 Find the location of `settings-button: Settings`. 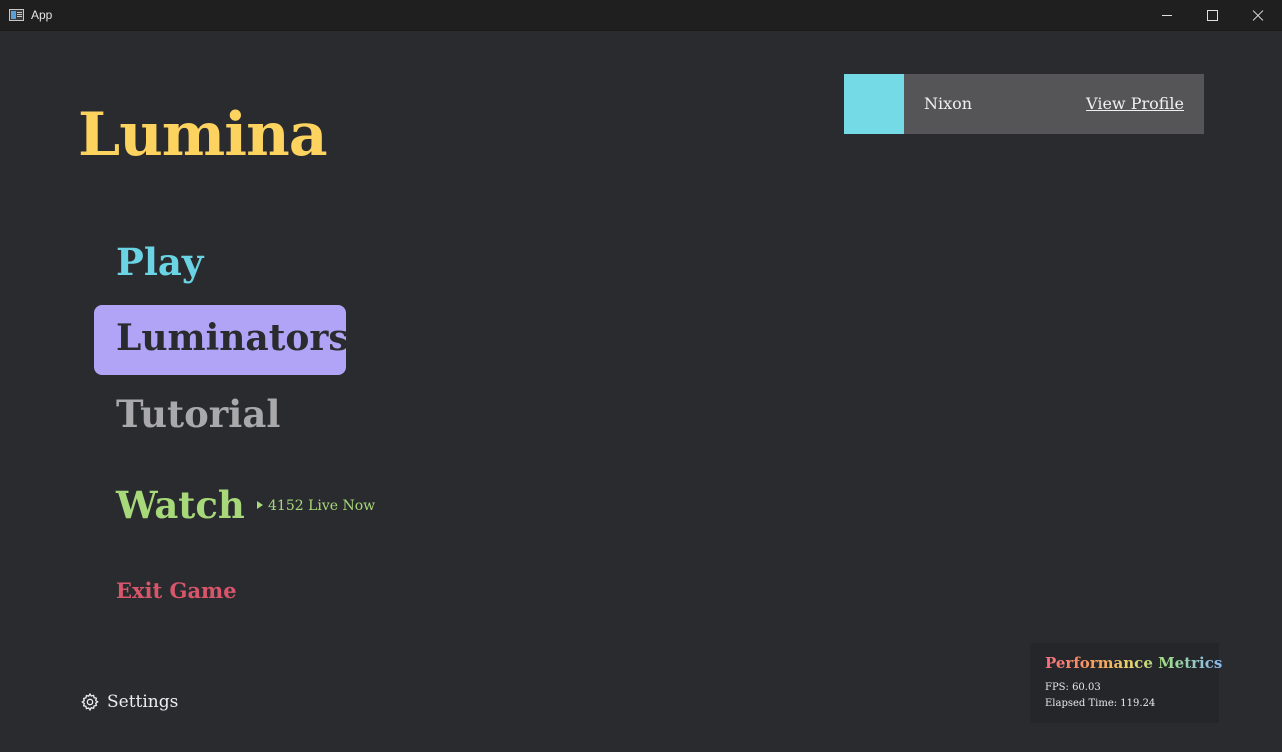

settings-button: Settings is located at coordinates (129, 702).